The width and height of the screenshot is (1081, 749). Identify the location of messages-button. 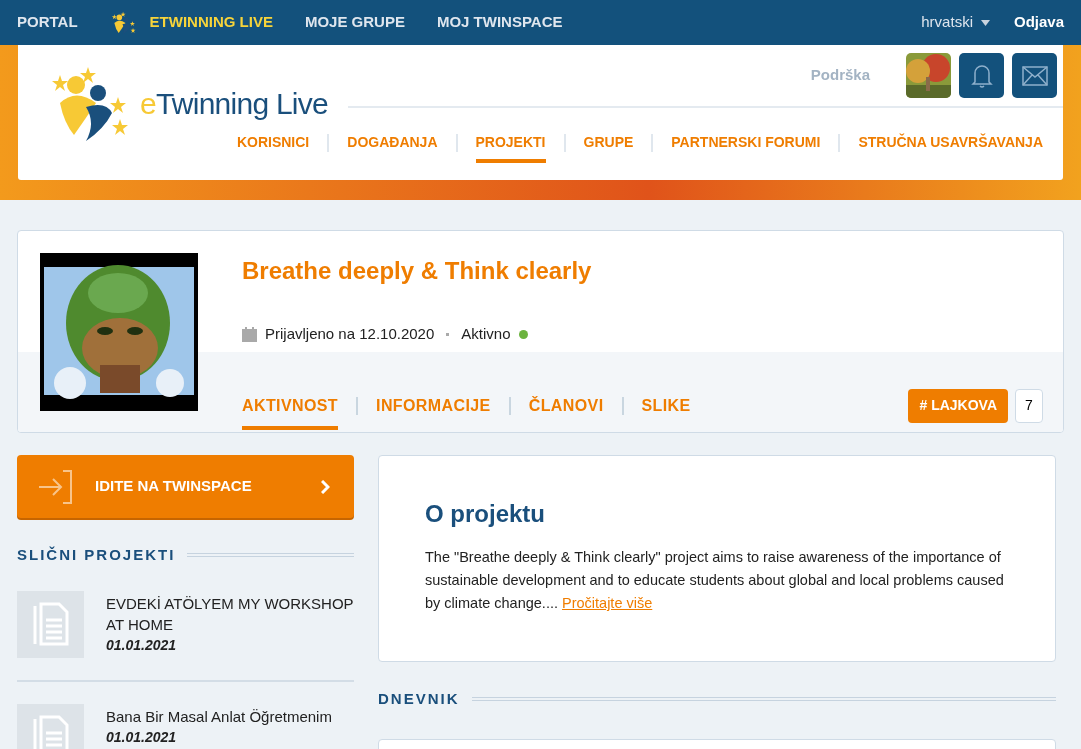
(1034, 75).